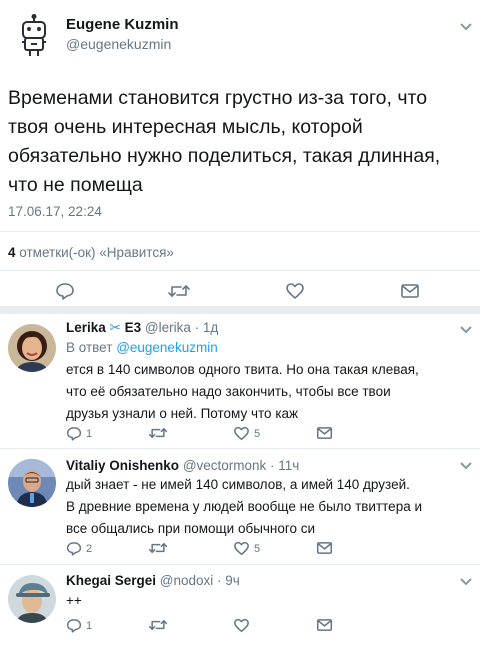 The image size is (480, 651). I want to click on reply-meta: @vectormonk · 11ч, so click(241, 465).